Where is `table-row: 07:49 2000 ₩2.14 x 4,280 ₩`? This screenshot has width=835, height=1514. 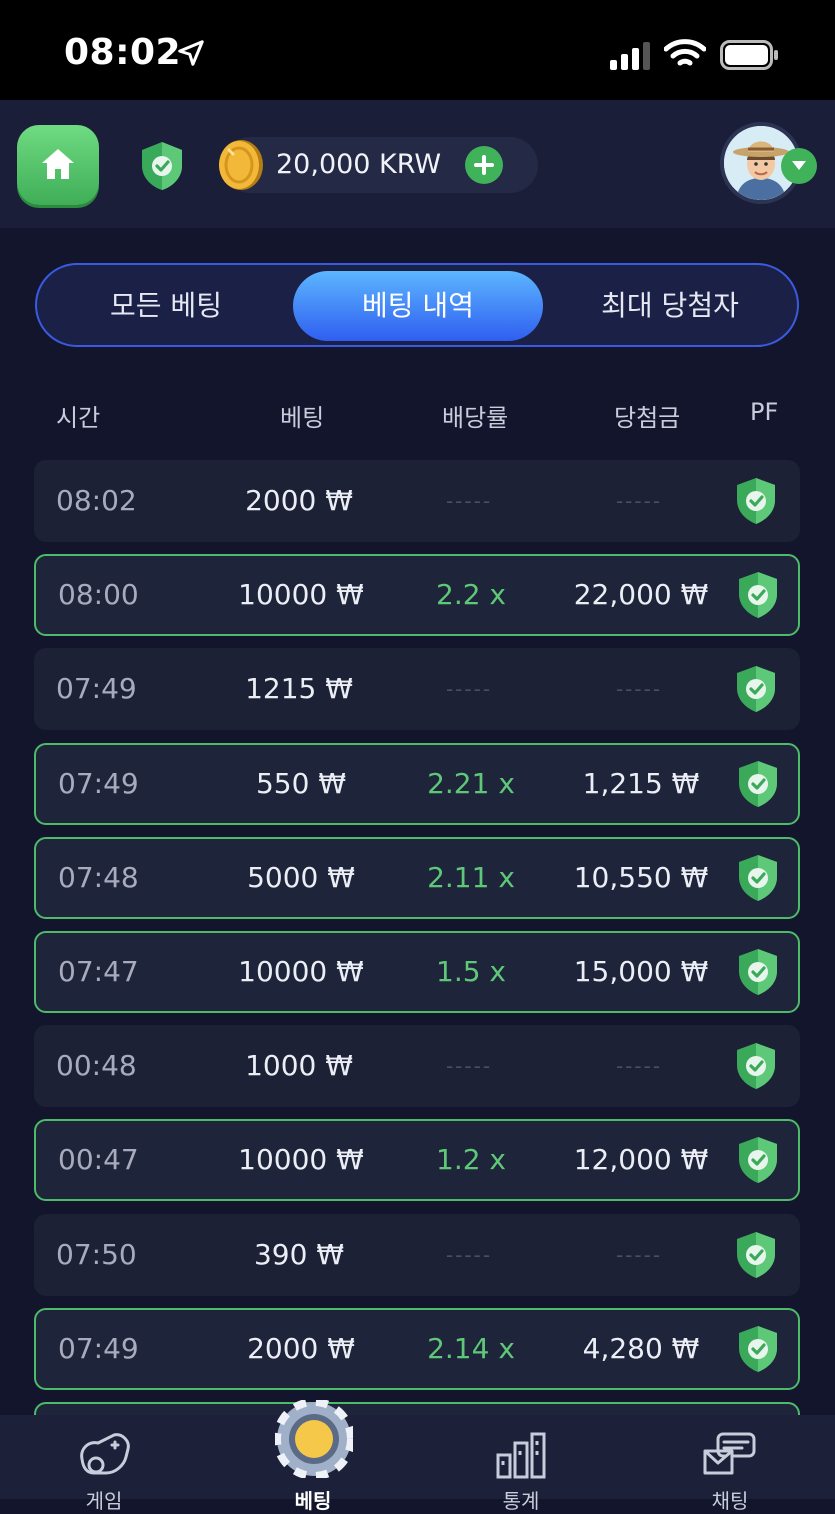
table-row: 07:49 2000 ₩2.14 x 4,280 ₩ is located at coordinates (417, 1348).